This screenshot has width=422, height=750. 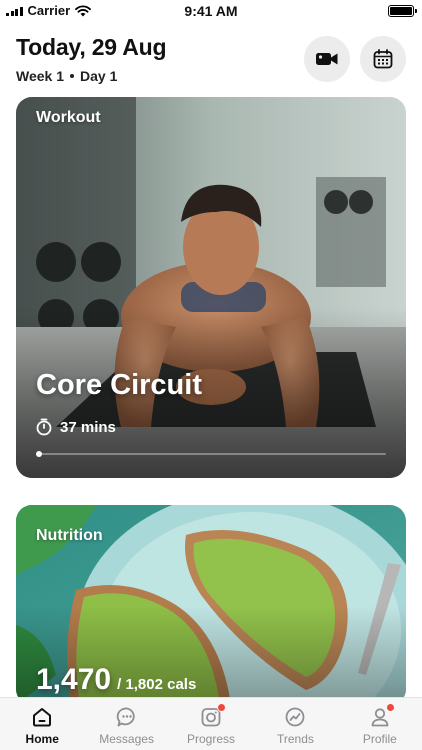 I want to click on workout-progress-indicator, so click(x=39, y=454).